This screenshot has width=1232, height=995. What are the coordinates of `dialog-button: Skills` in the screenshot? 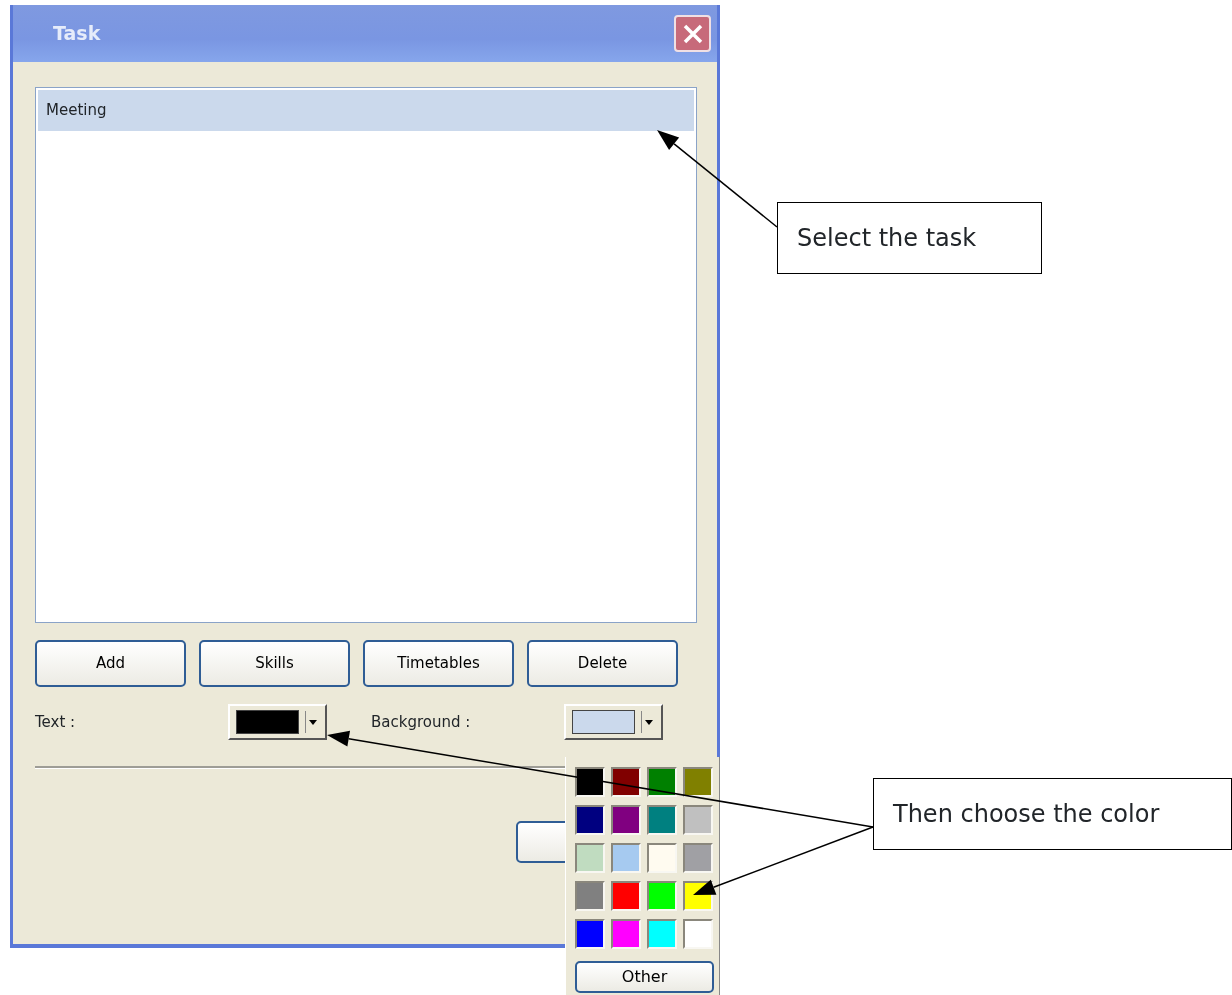 It's located at (274, 663).